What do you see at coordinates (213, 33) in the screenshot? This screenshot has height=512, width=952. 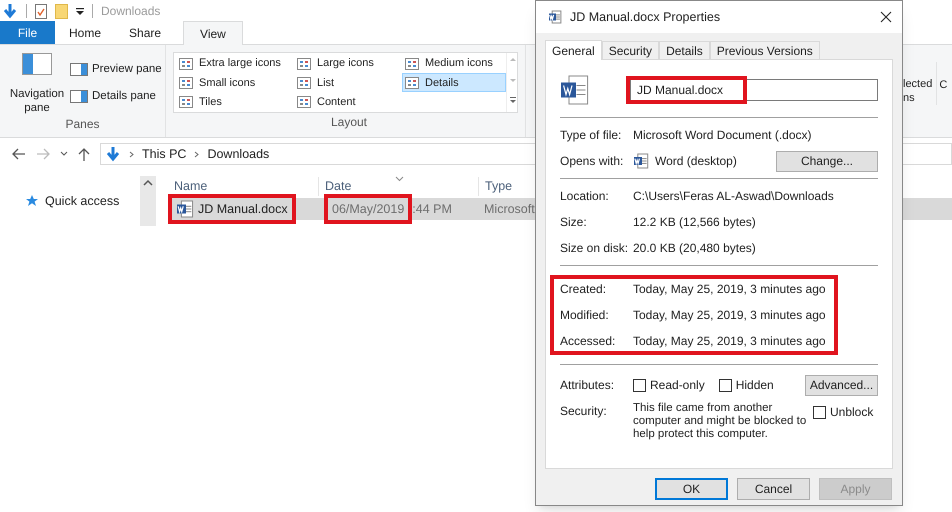 I see `ribbon-tab: View` at bounding box center [213, 33].